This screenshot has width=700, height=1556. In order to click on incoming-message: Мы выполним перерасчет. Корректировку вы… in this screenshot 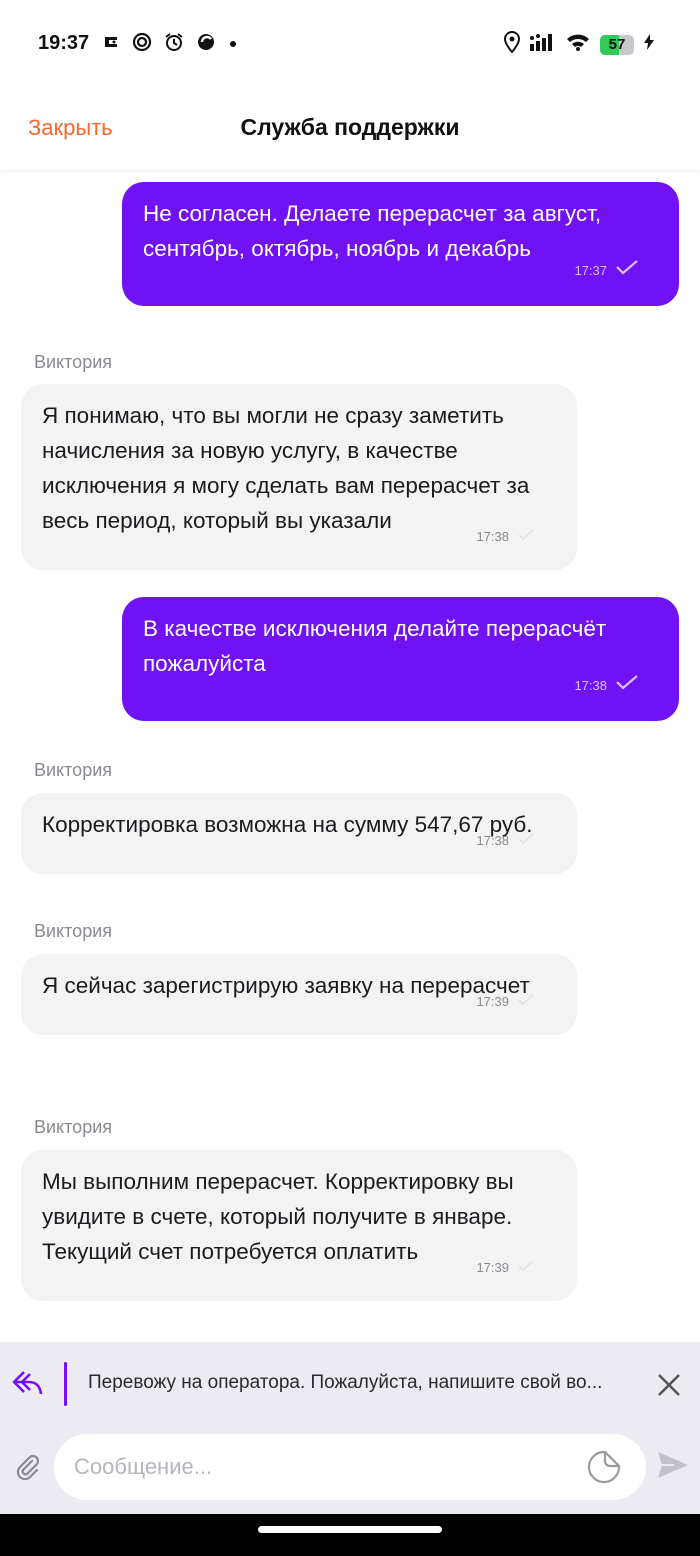, I will do `click(299, 1225)`.